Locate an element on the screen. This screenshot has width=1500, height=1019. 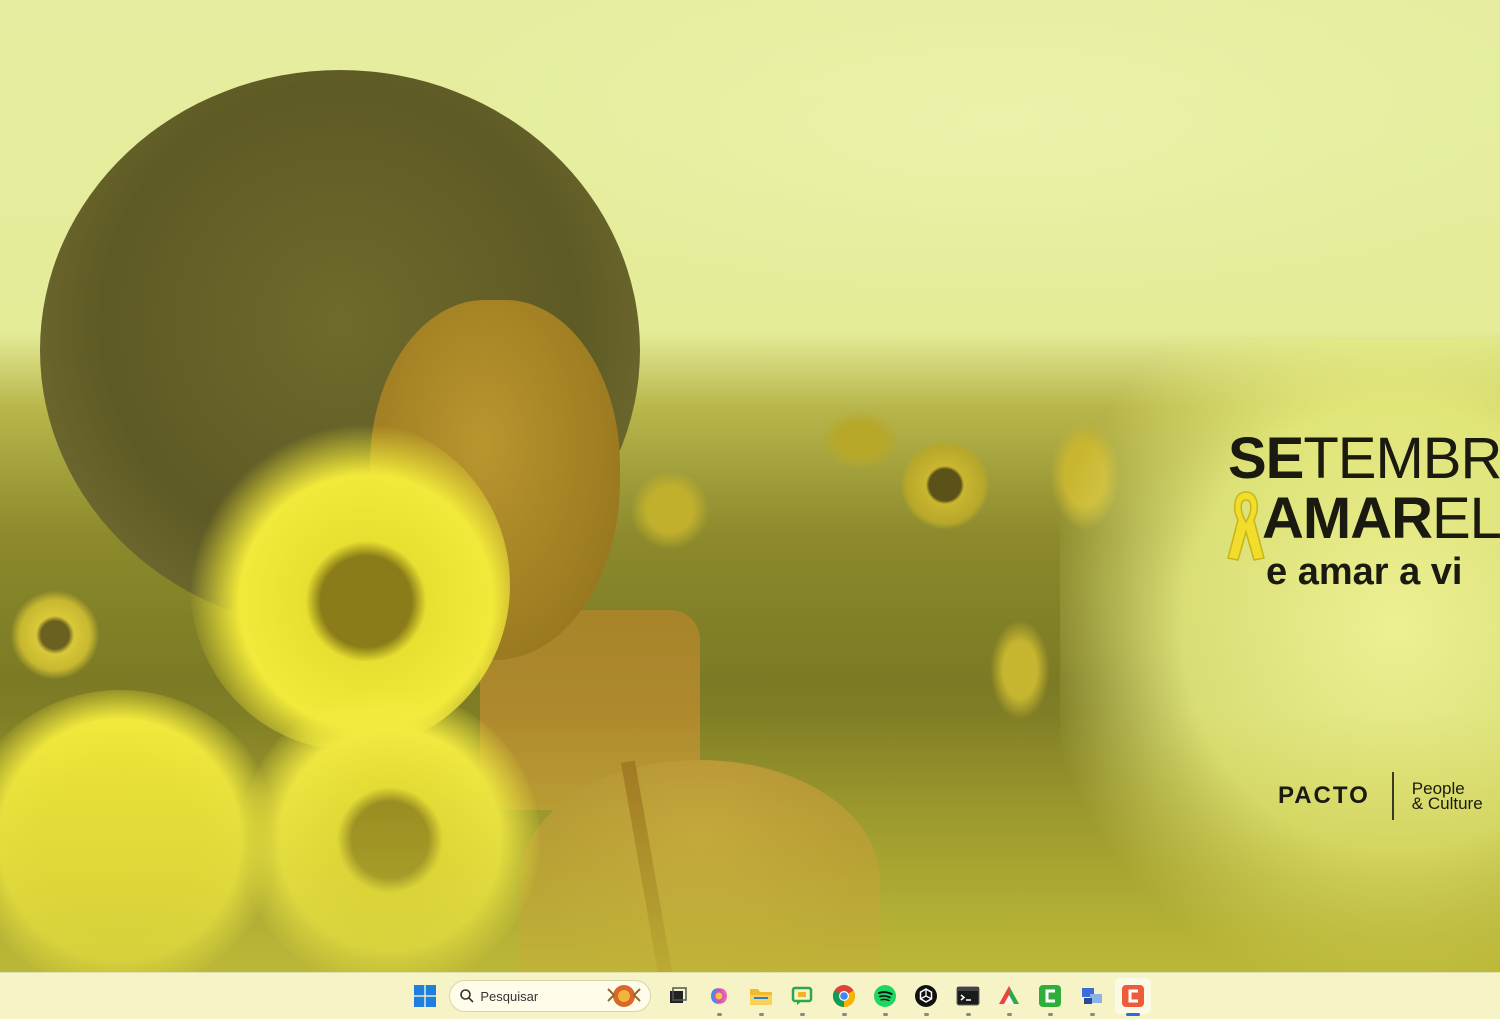
copilot-icon is located at coordinates (719, 996).